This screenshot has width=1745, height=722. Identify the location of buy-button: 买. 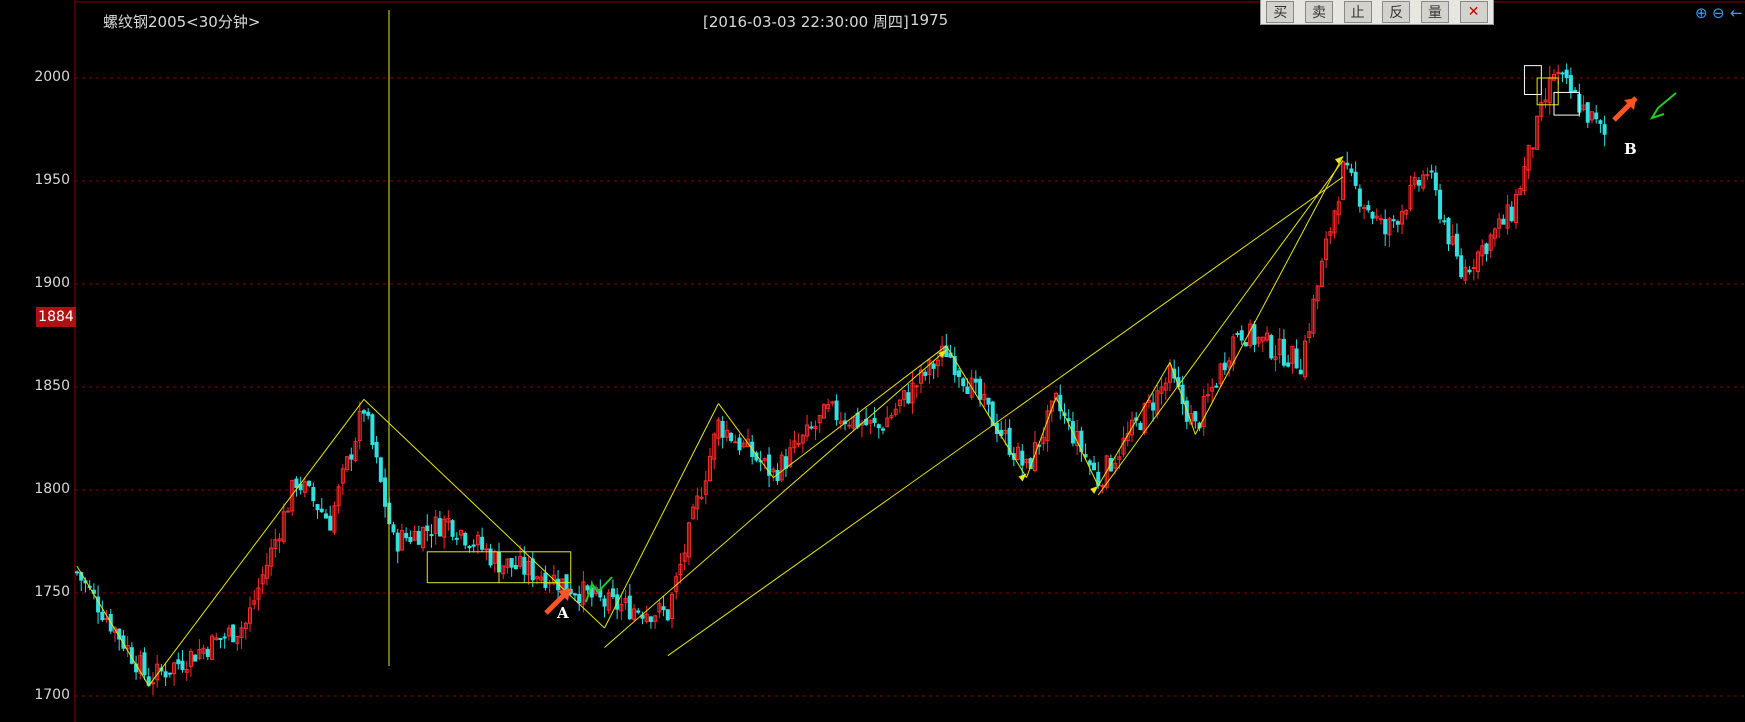
(1280, 12).